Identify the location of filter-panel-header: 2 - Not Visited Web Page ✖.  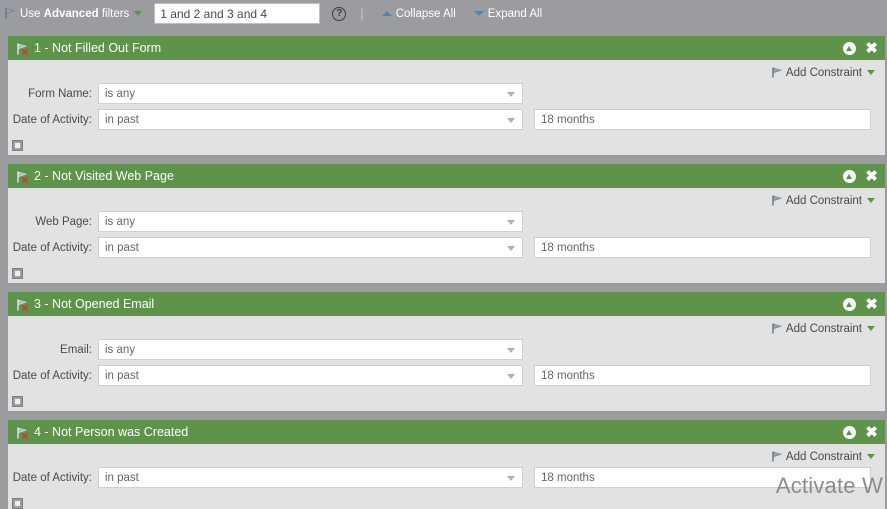
(446, 176).